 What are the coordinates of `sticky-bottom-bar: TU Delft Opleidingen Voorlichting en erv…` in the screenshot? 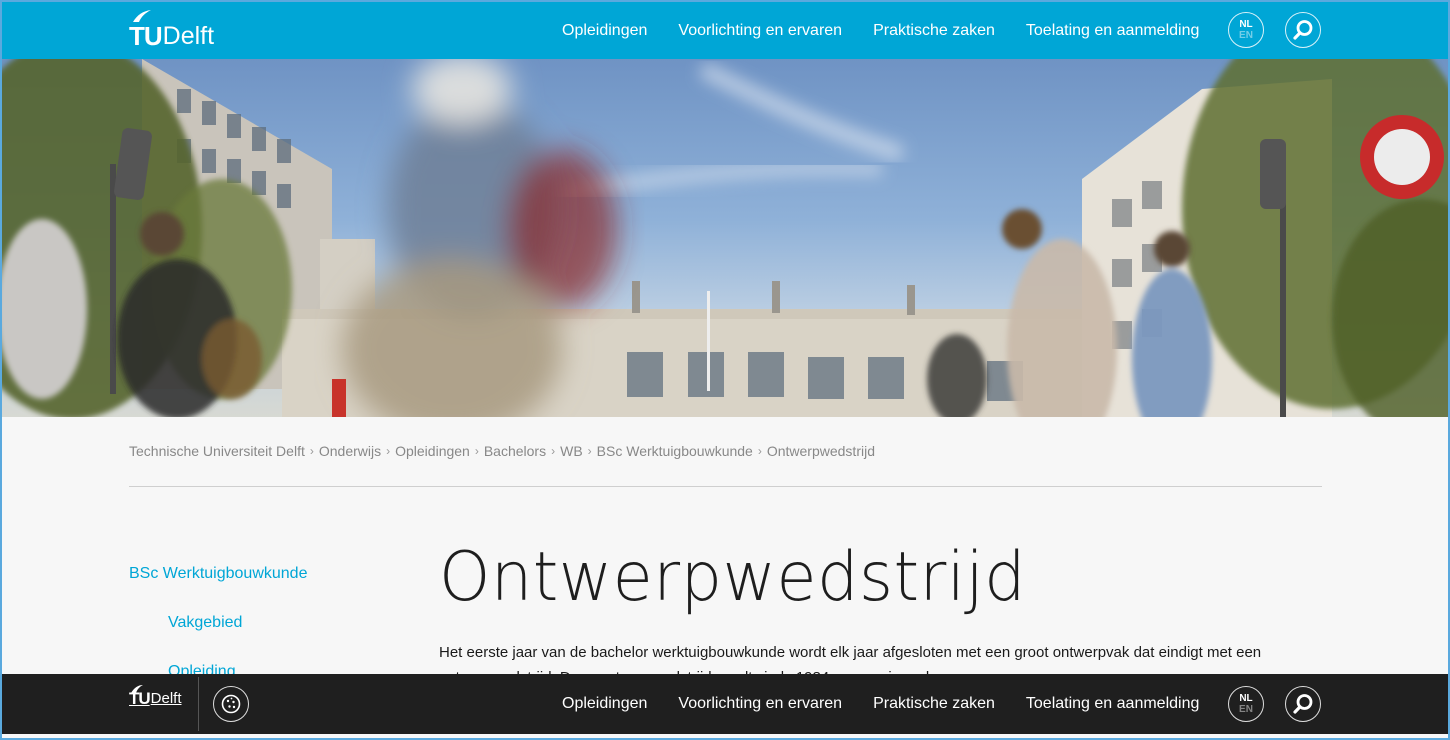 It's located at (725, 704).